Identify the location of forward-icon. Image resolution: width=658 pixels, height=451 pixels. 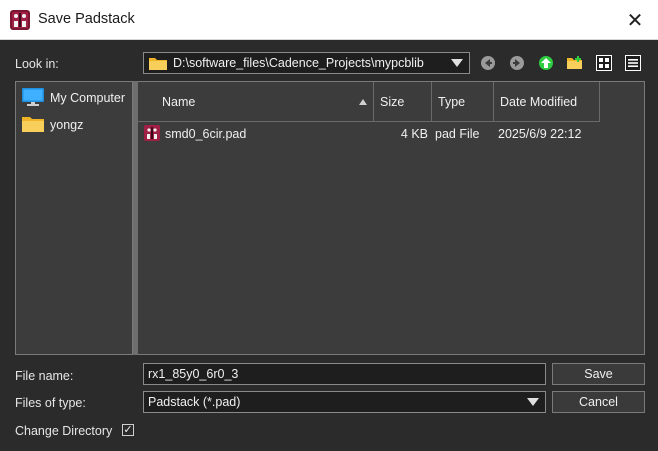
(517, 63).